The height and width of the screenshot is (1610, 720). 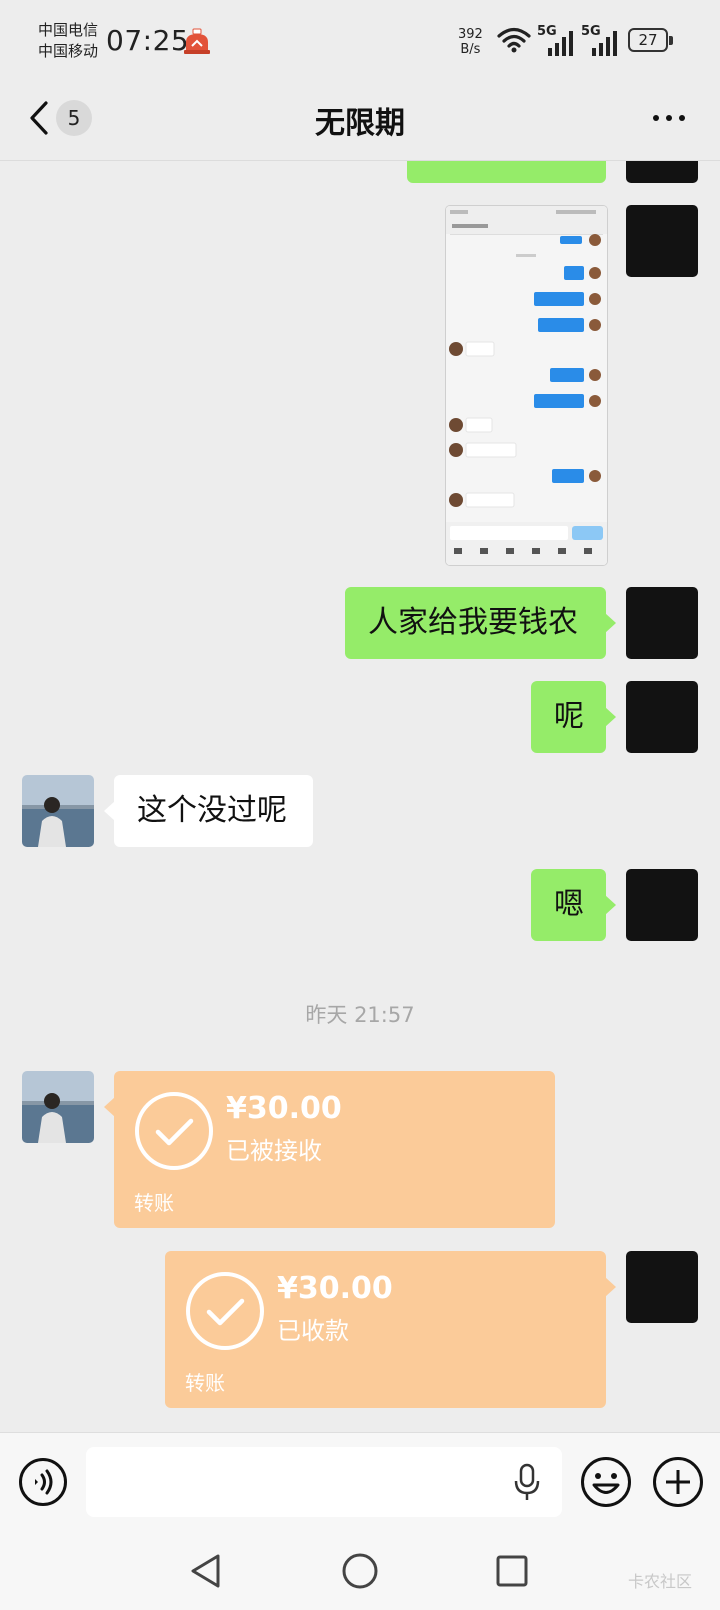 What do you see at coordinates (557, 39) in the screenshot?
I see `signal-icon-1: 5G` at bounding box center [557, 39].